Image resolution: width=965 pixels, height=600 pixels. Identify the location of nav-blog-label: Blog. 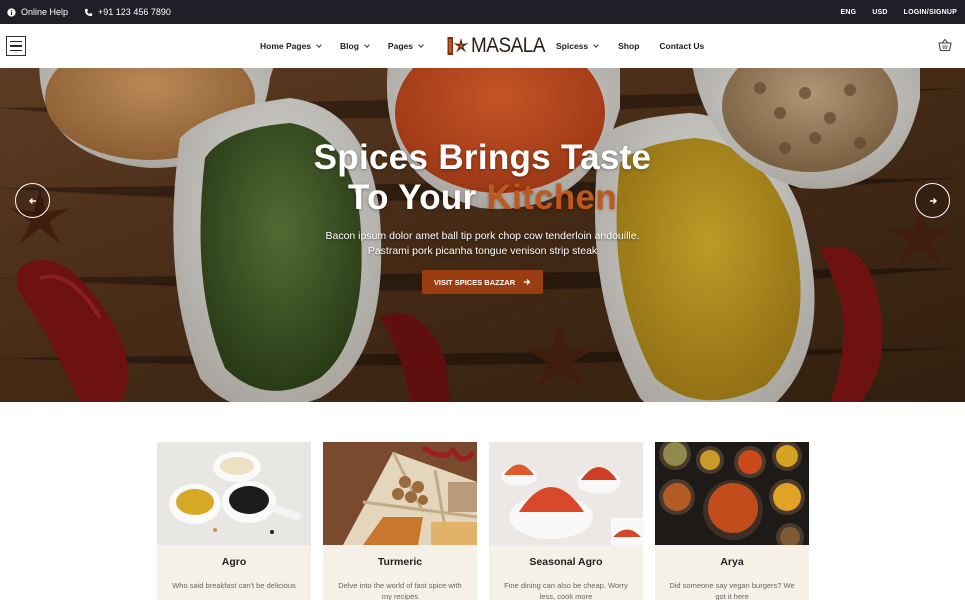
(349, 46).